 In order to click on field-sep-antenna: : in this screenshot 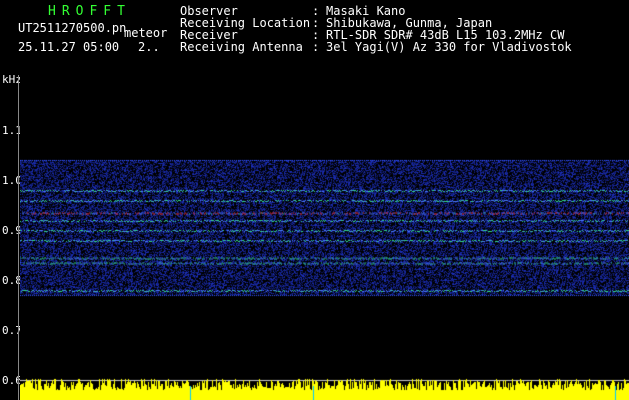, I will do `click(316, 47)`.